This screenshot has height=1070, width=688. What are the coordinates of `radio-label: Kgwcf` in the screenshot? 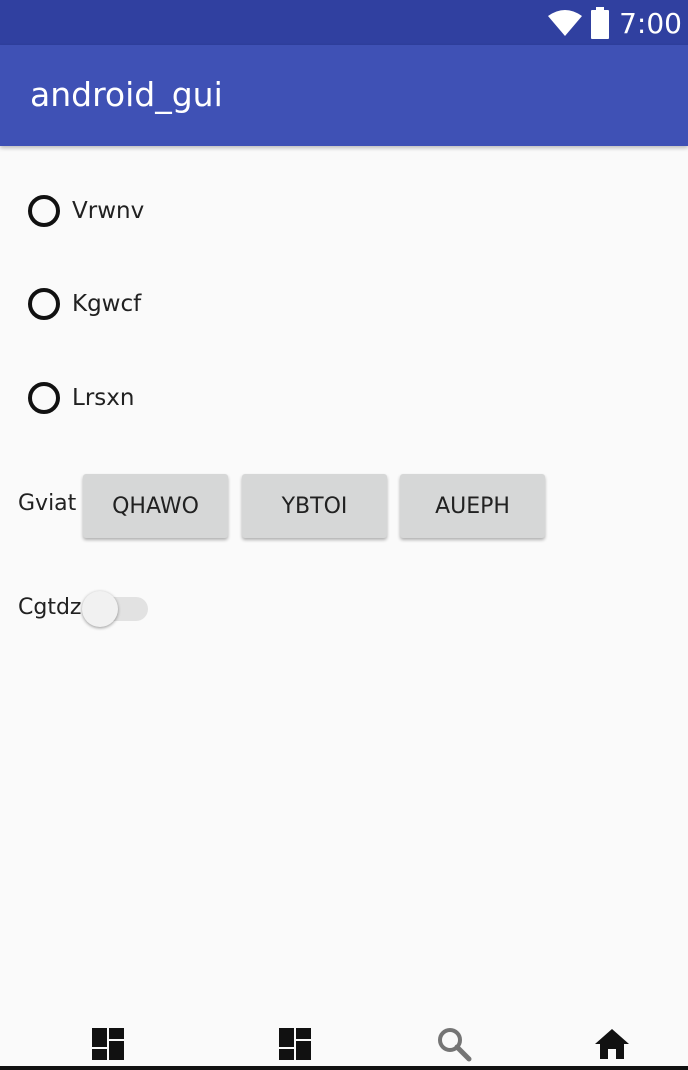 It's located at (107, 304).